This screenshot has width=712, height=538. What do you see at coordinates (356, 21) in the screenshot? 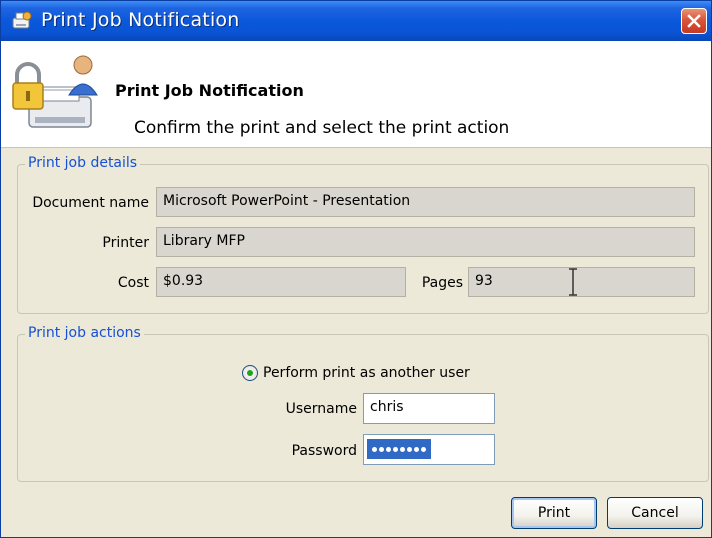
I see `title-bar: Print Job Notification` at bounding box center [356, 21].